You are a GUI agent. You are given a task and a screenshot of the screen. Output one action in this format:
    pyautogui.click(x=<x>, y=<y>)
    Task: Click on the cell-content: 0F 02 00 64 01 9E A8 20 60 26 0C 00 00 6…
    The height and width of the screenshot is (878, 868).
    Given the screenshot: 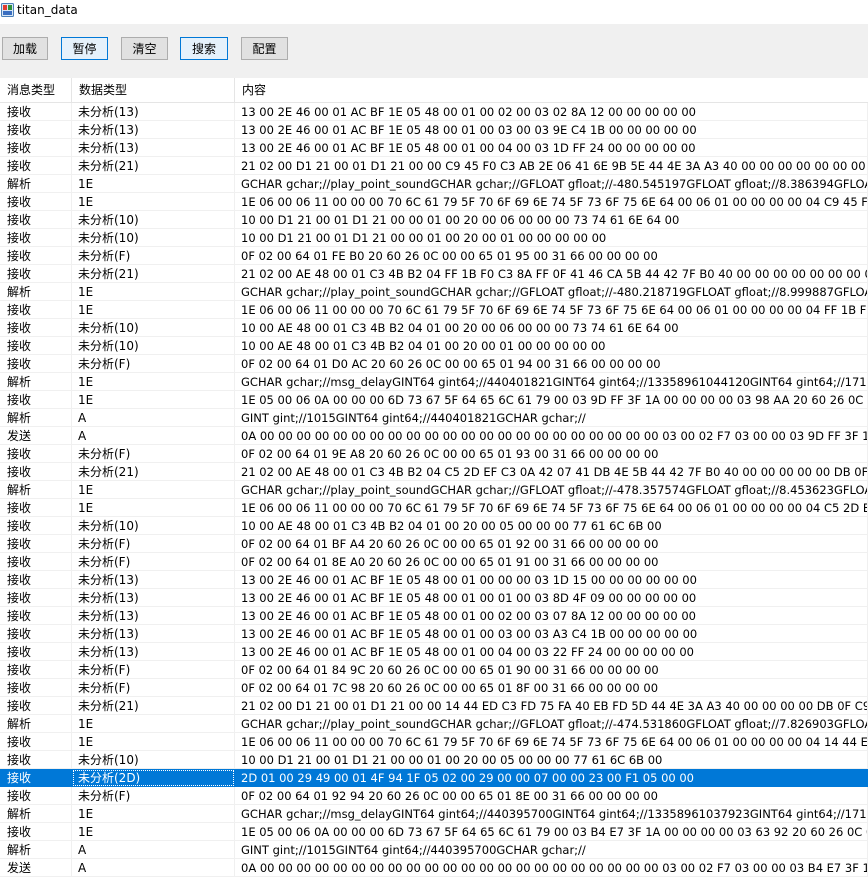 What is the action you would take?
    pyautogui.click(x=551, y=454)
    